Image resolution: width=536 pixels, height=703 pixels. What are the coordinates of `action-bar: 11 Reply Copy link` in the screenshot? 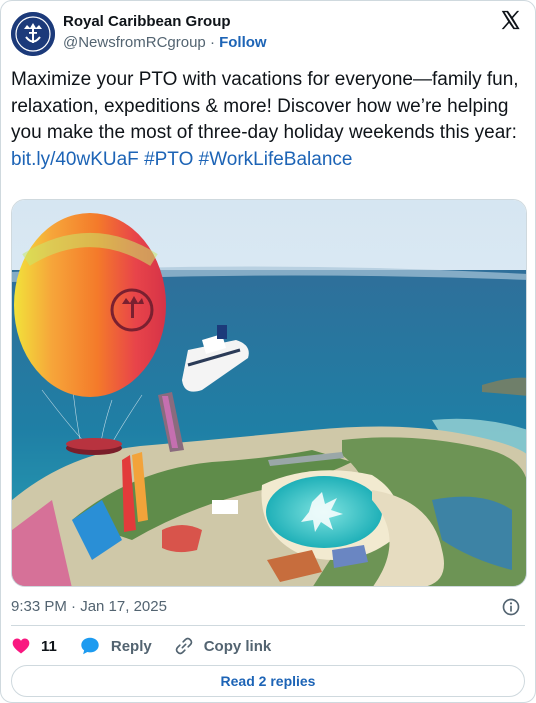 It's located at (268, 646).